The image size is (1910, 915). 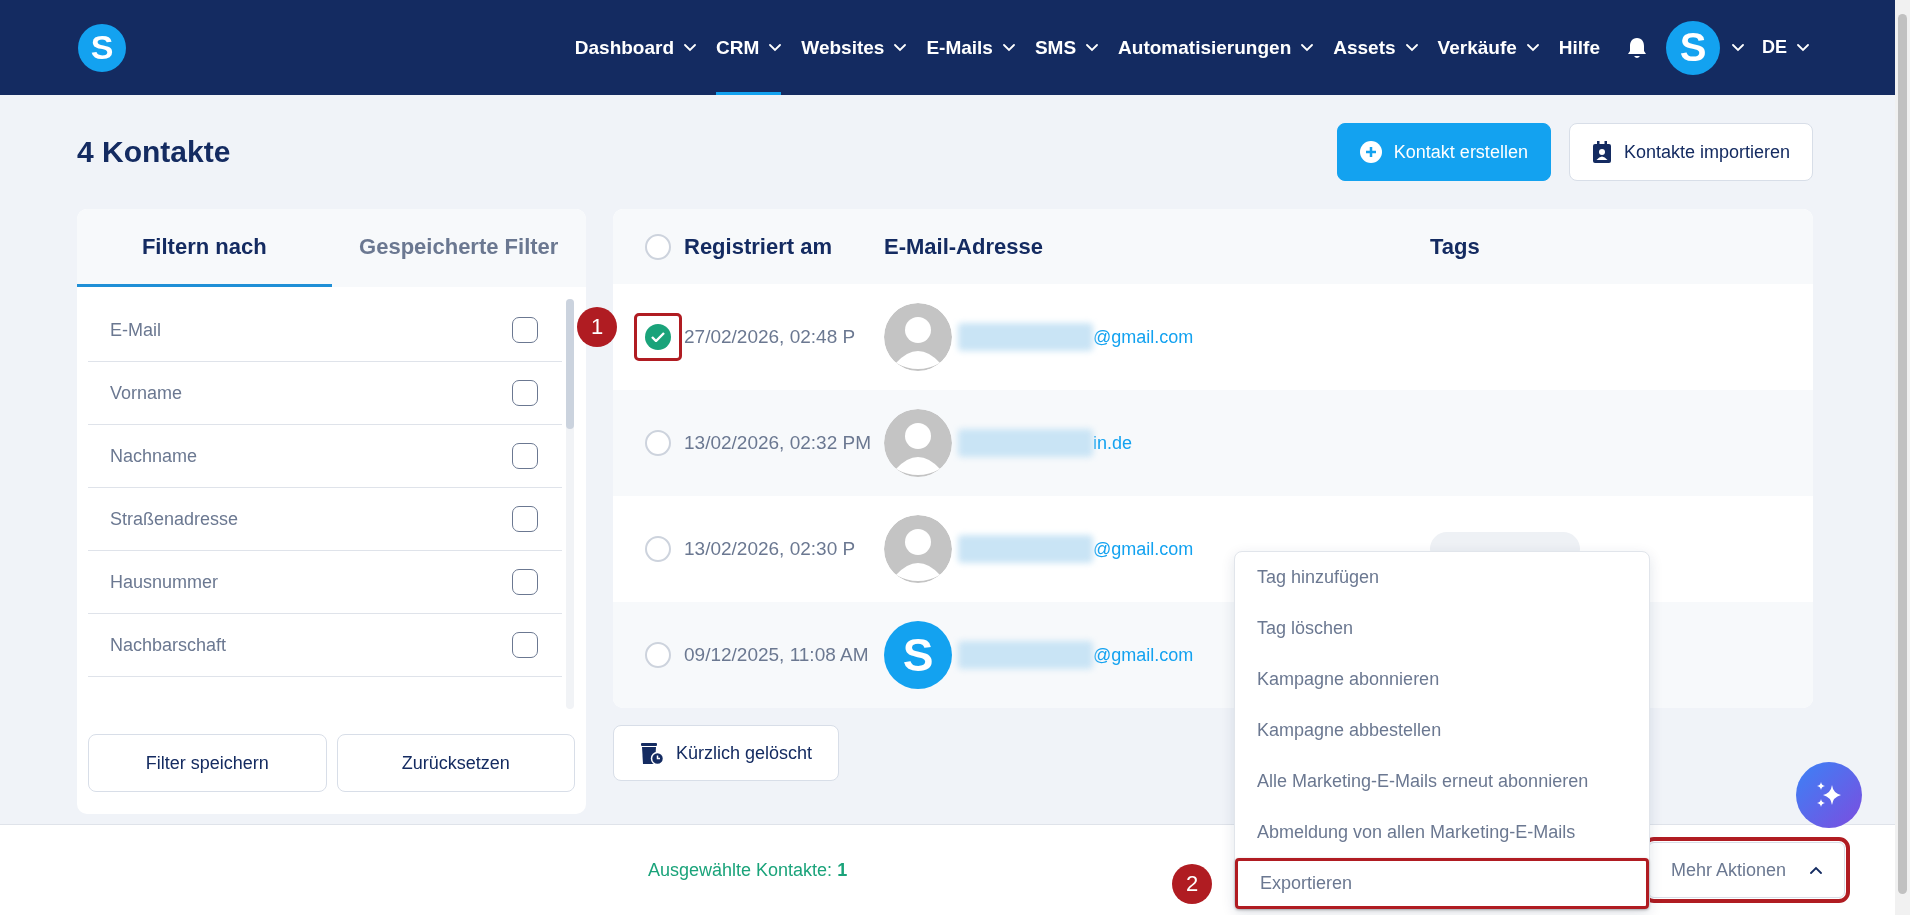 What do you see at coordinates (658, 246) in the screenshot?
I see `select-all-radio` at bounding box center [658, 246].